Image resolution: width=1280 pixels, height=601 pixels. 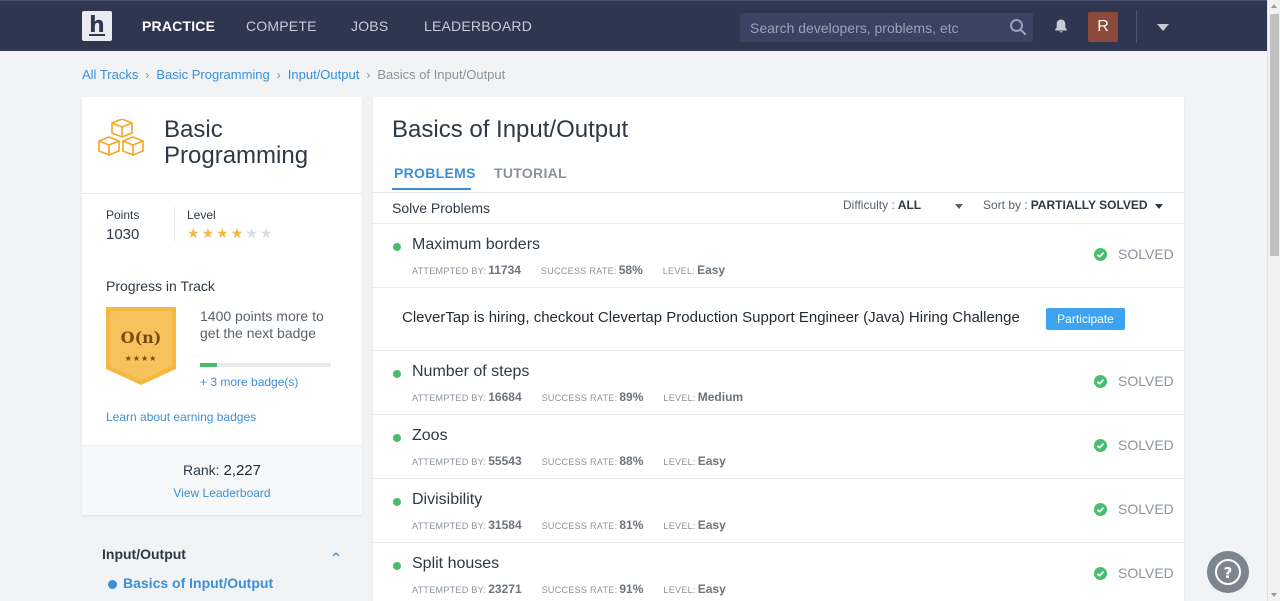 I want to click on problem-name: Split houses, so click(x=455, y=564).